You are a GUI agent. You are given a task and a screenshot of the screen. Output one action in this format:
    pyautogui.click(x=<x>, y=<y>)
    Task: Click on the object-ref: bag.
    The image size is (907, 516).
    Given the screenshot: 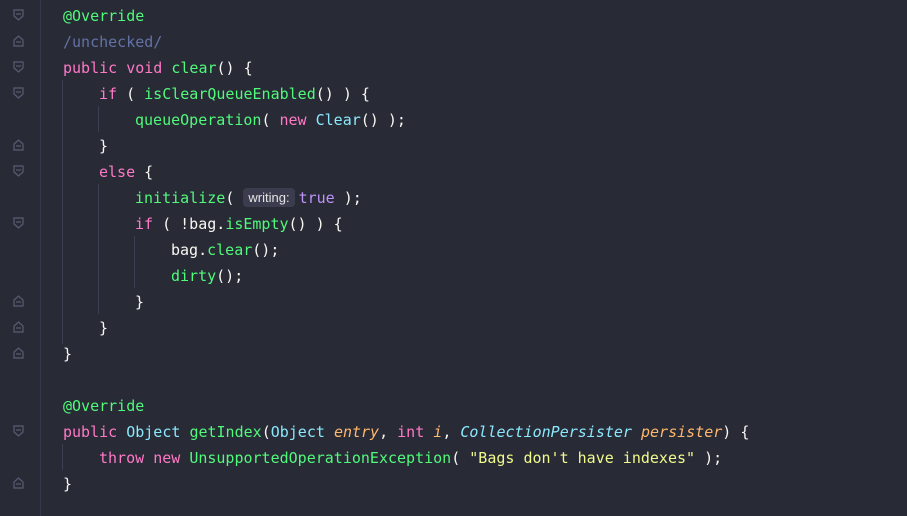 What is the action you would take?
    pyautogui.click(x=189, y=250)
    